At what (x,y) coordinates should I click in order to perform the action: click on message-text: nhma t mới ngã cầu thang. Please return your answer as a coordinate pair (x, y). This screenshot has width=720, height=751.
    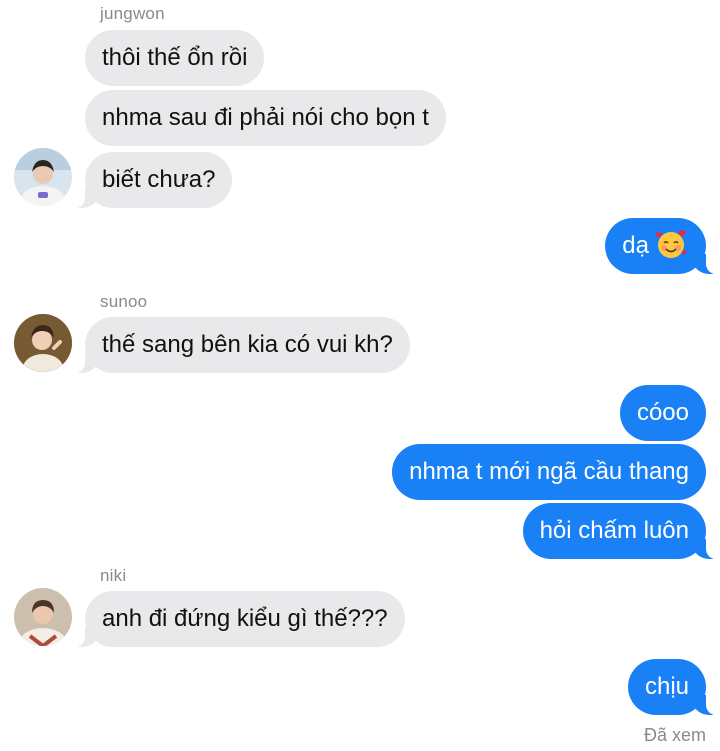
    Looking at the image, I should click on (549, 471).